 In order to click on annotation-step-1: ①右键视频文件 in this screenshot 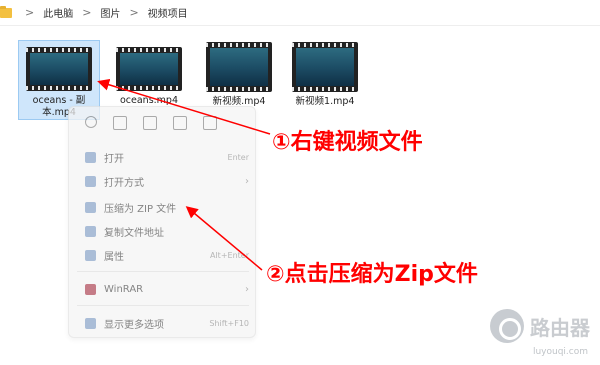, I will do `click(347, 142)`.